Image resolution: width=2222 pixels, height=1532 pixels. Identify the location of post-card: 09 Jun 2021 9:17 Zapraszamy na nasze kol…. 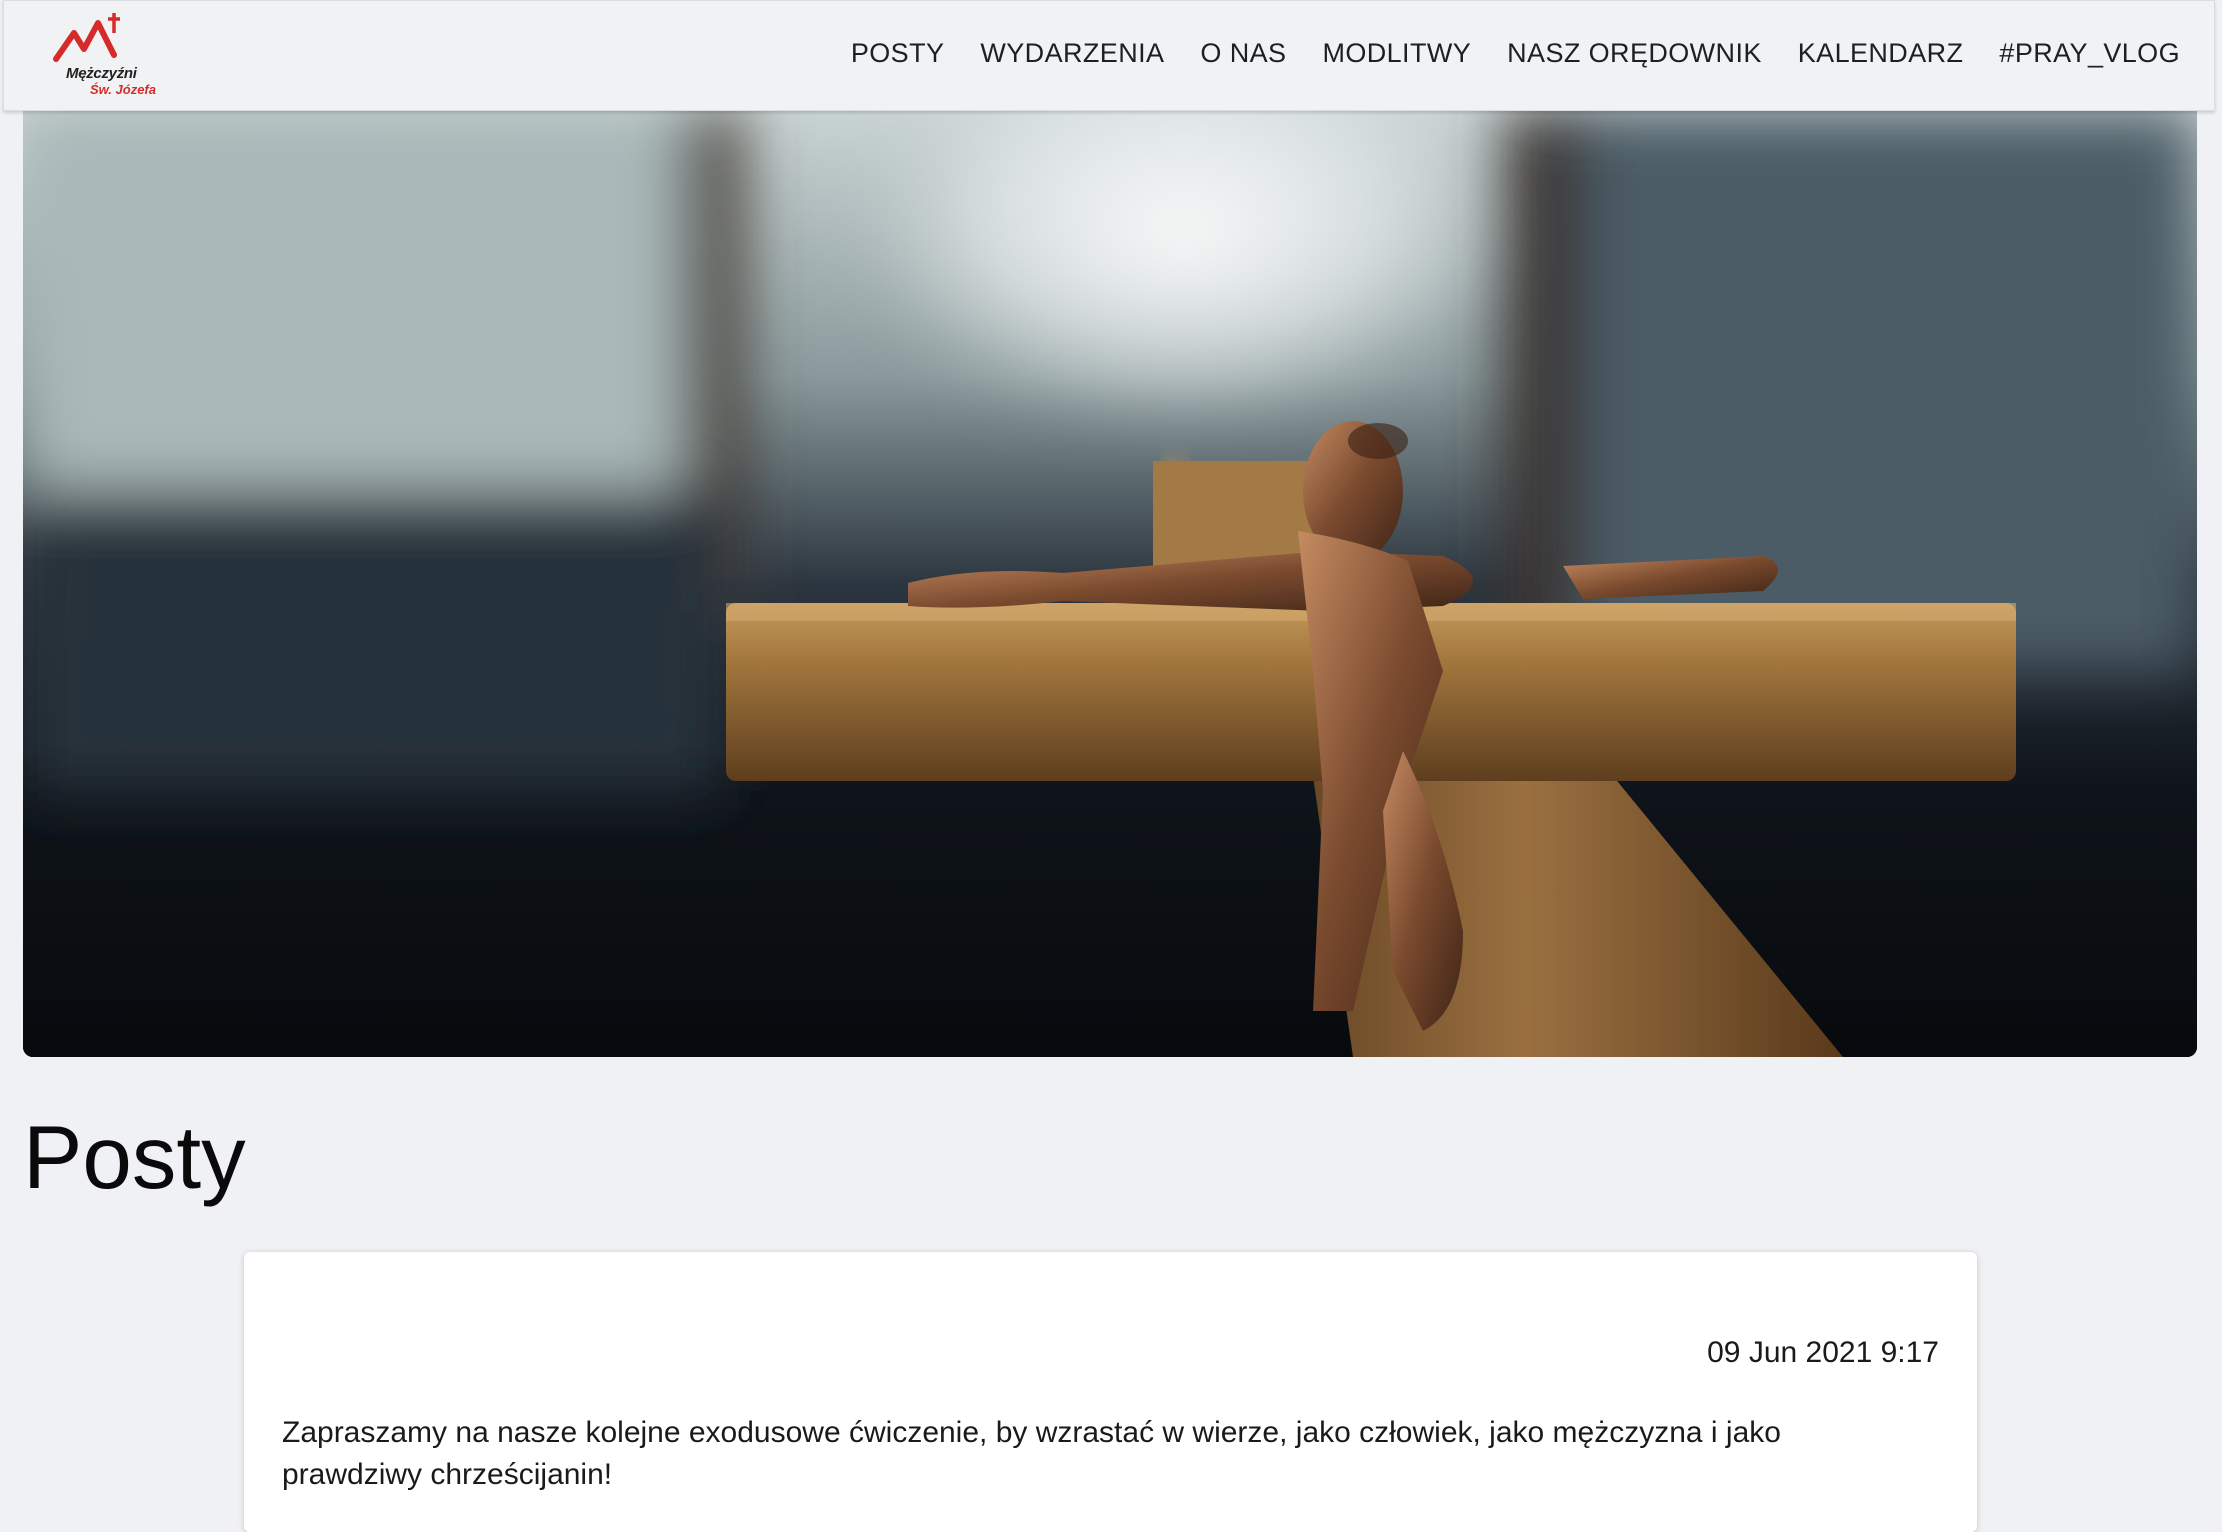
(1110, 1392).